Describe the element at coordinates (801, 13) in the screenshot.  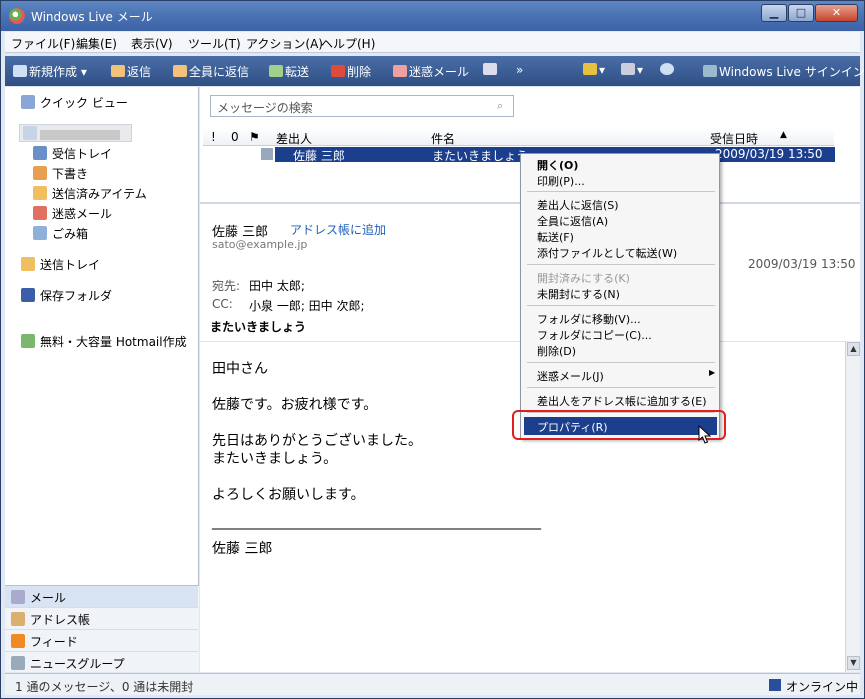
I see `maximize-button: □` at that location.